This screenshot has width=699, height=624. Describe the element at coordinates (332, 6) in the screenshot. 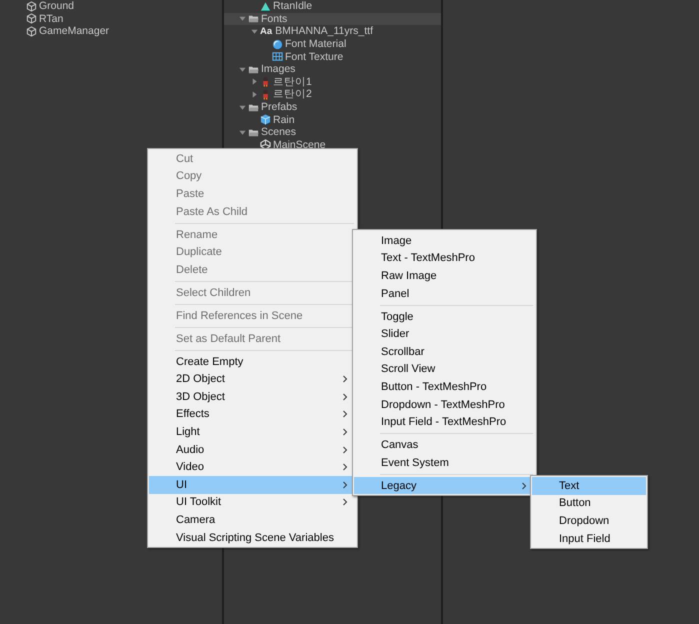

I see `tree-row: RtanIdle` at that location.